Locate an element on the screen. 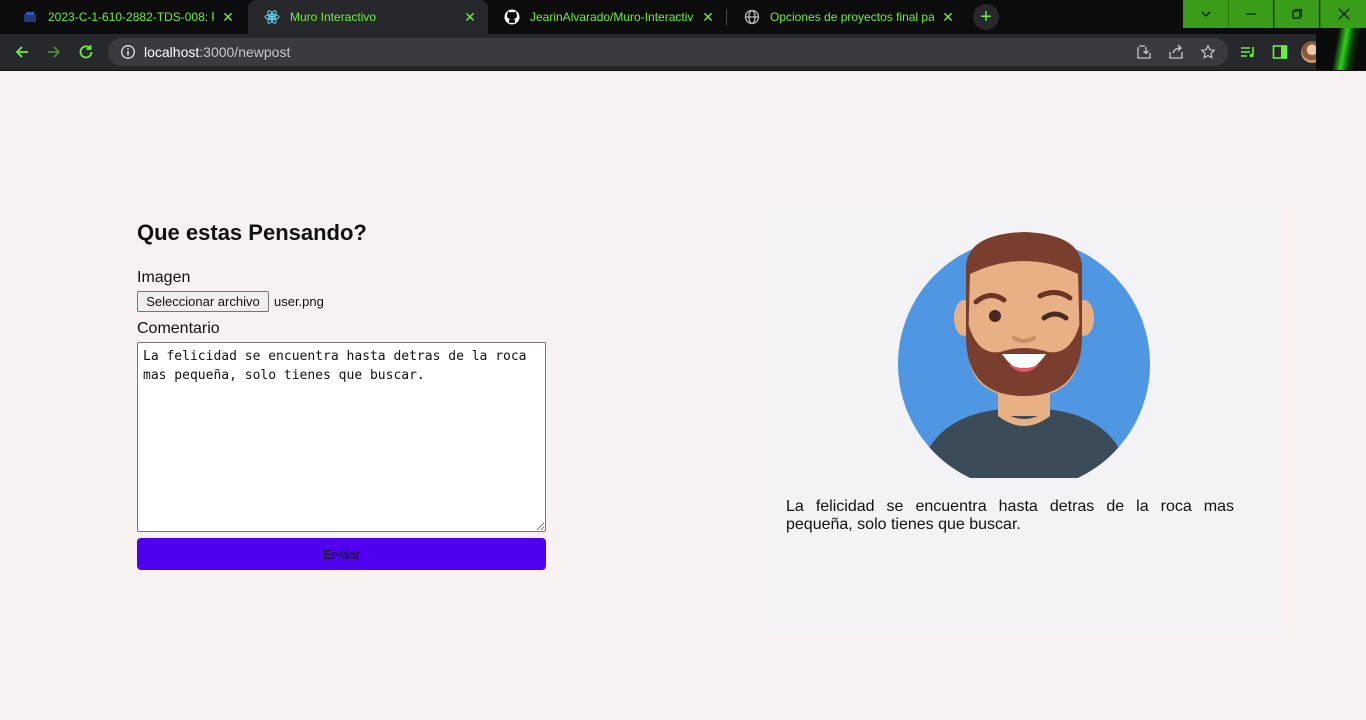 The image size is (1366, 720). toolbar-divider is located at coordinates (683, 70).